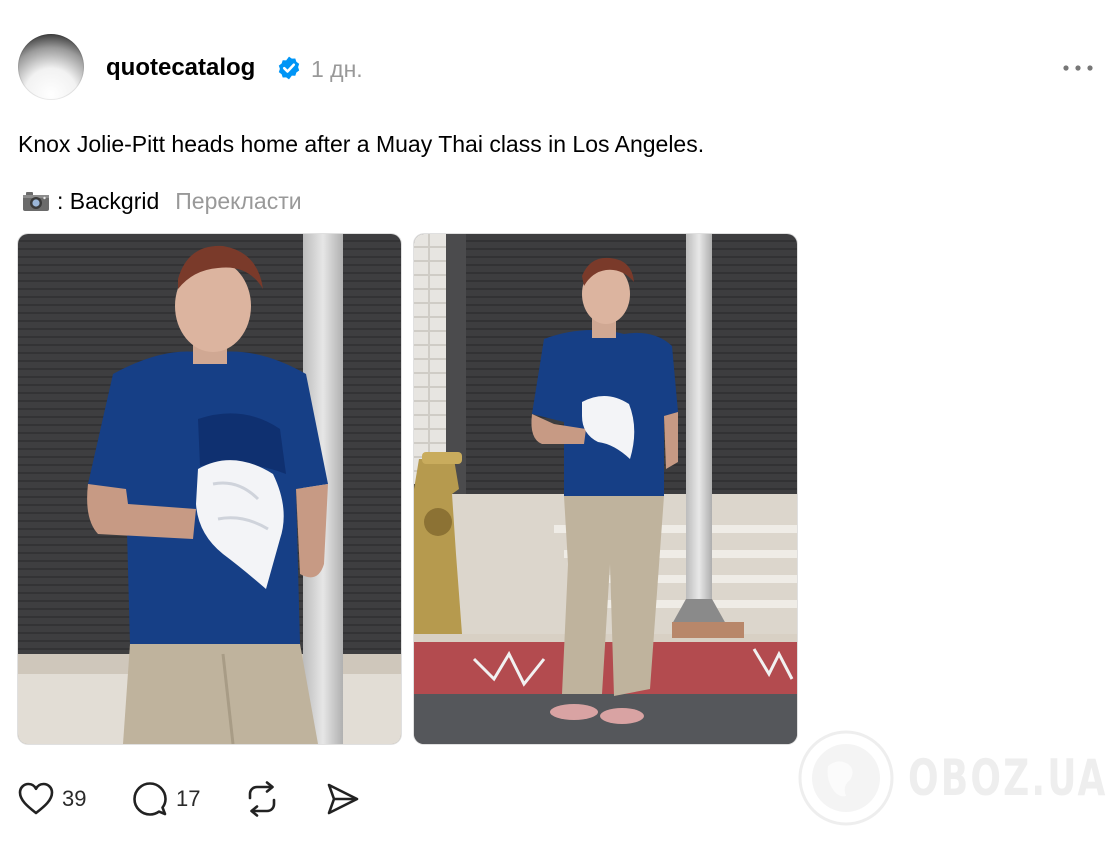 The height and width of the screenshot is (842, 1113). What do you see at coordinates (846, 778) in the screenshot?
I see `globe-logo-icon` at bounding box center [846, 778].